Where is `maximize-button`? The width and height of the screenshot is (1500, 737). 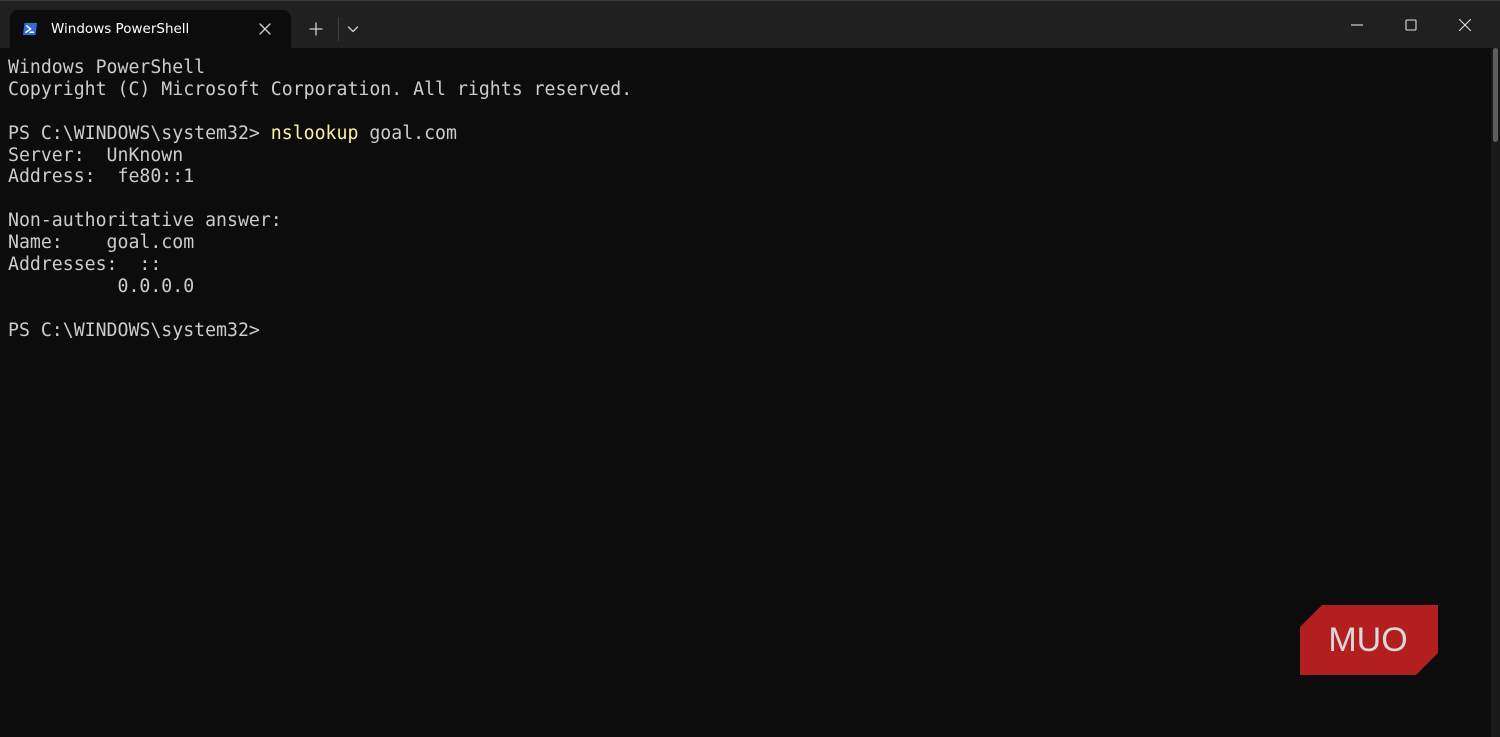 maximize-button is located at coordinates (1411, 25).